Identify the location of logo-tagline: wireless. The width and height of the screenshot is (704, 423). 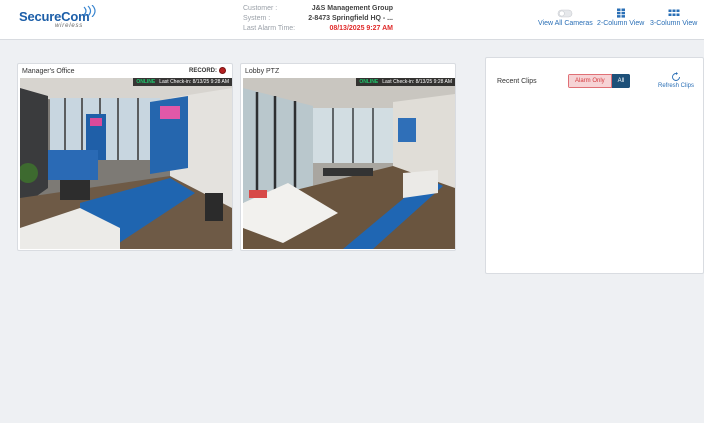
(69, 26).